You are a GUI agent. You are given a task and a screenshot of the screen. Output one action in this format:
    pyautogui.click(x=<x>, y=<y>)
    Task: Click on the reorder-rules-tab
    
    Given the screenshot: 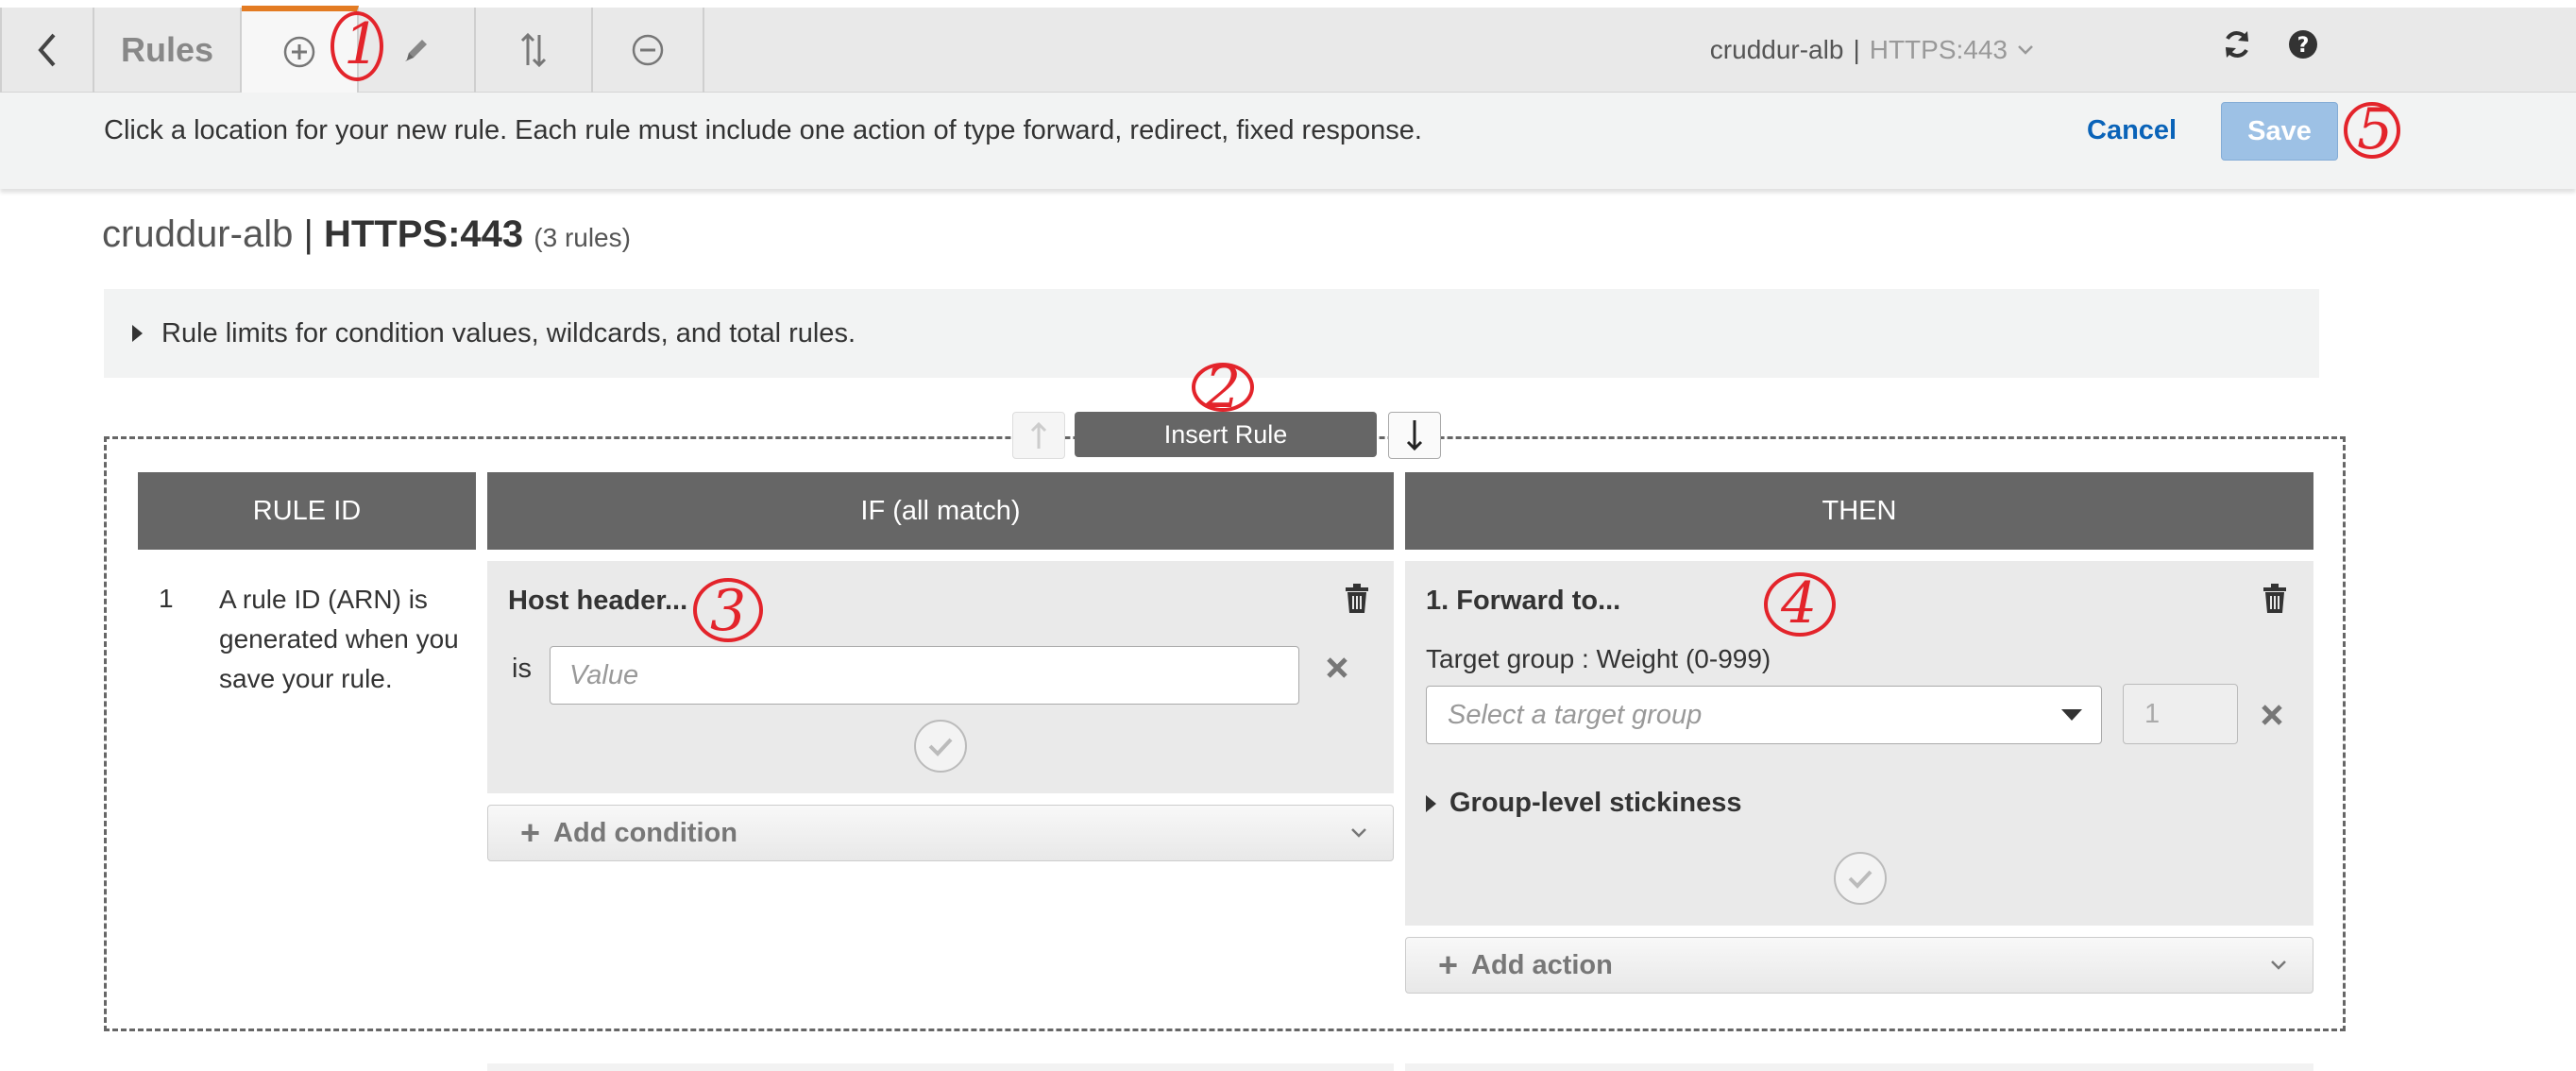 What is the action you would take?
    pyautogui.click(x=534, y=50)
    